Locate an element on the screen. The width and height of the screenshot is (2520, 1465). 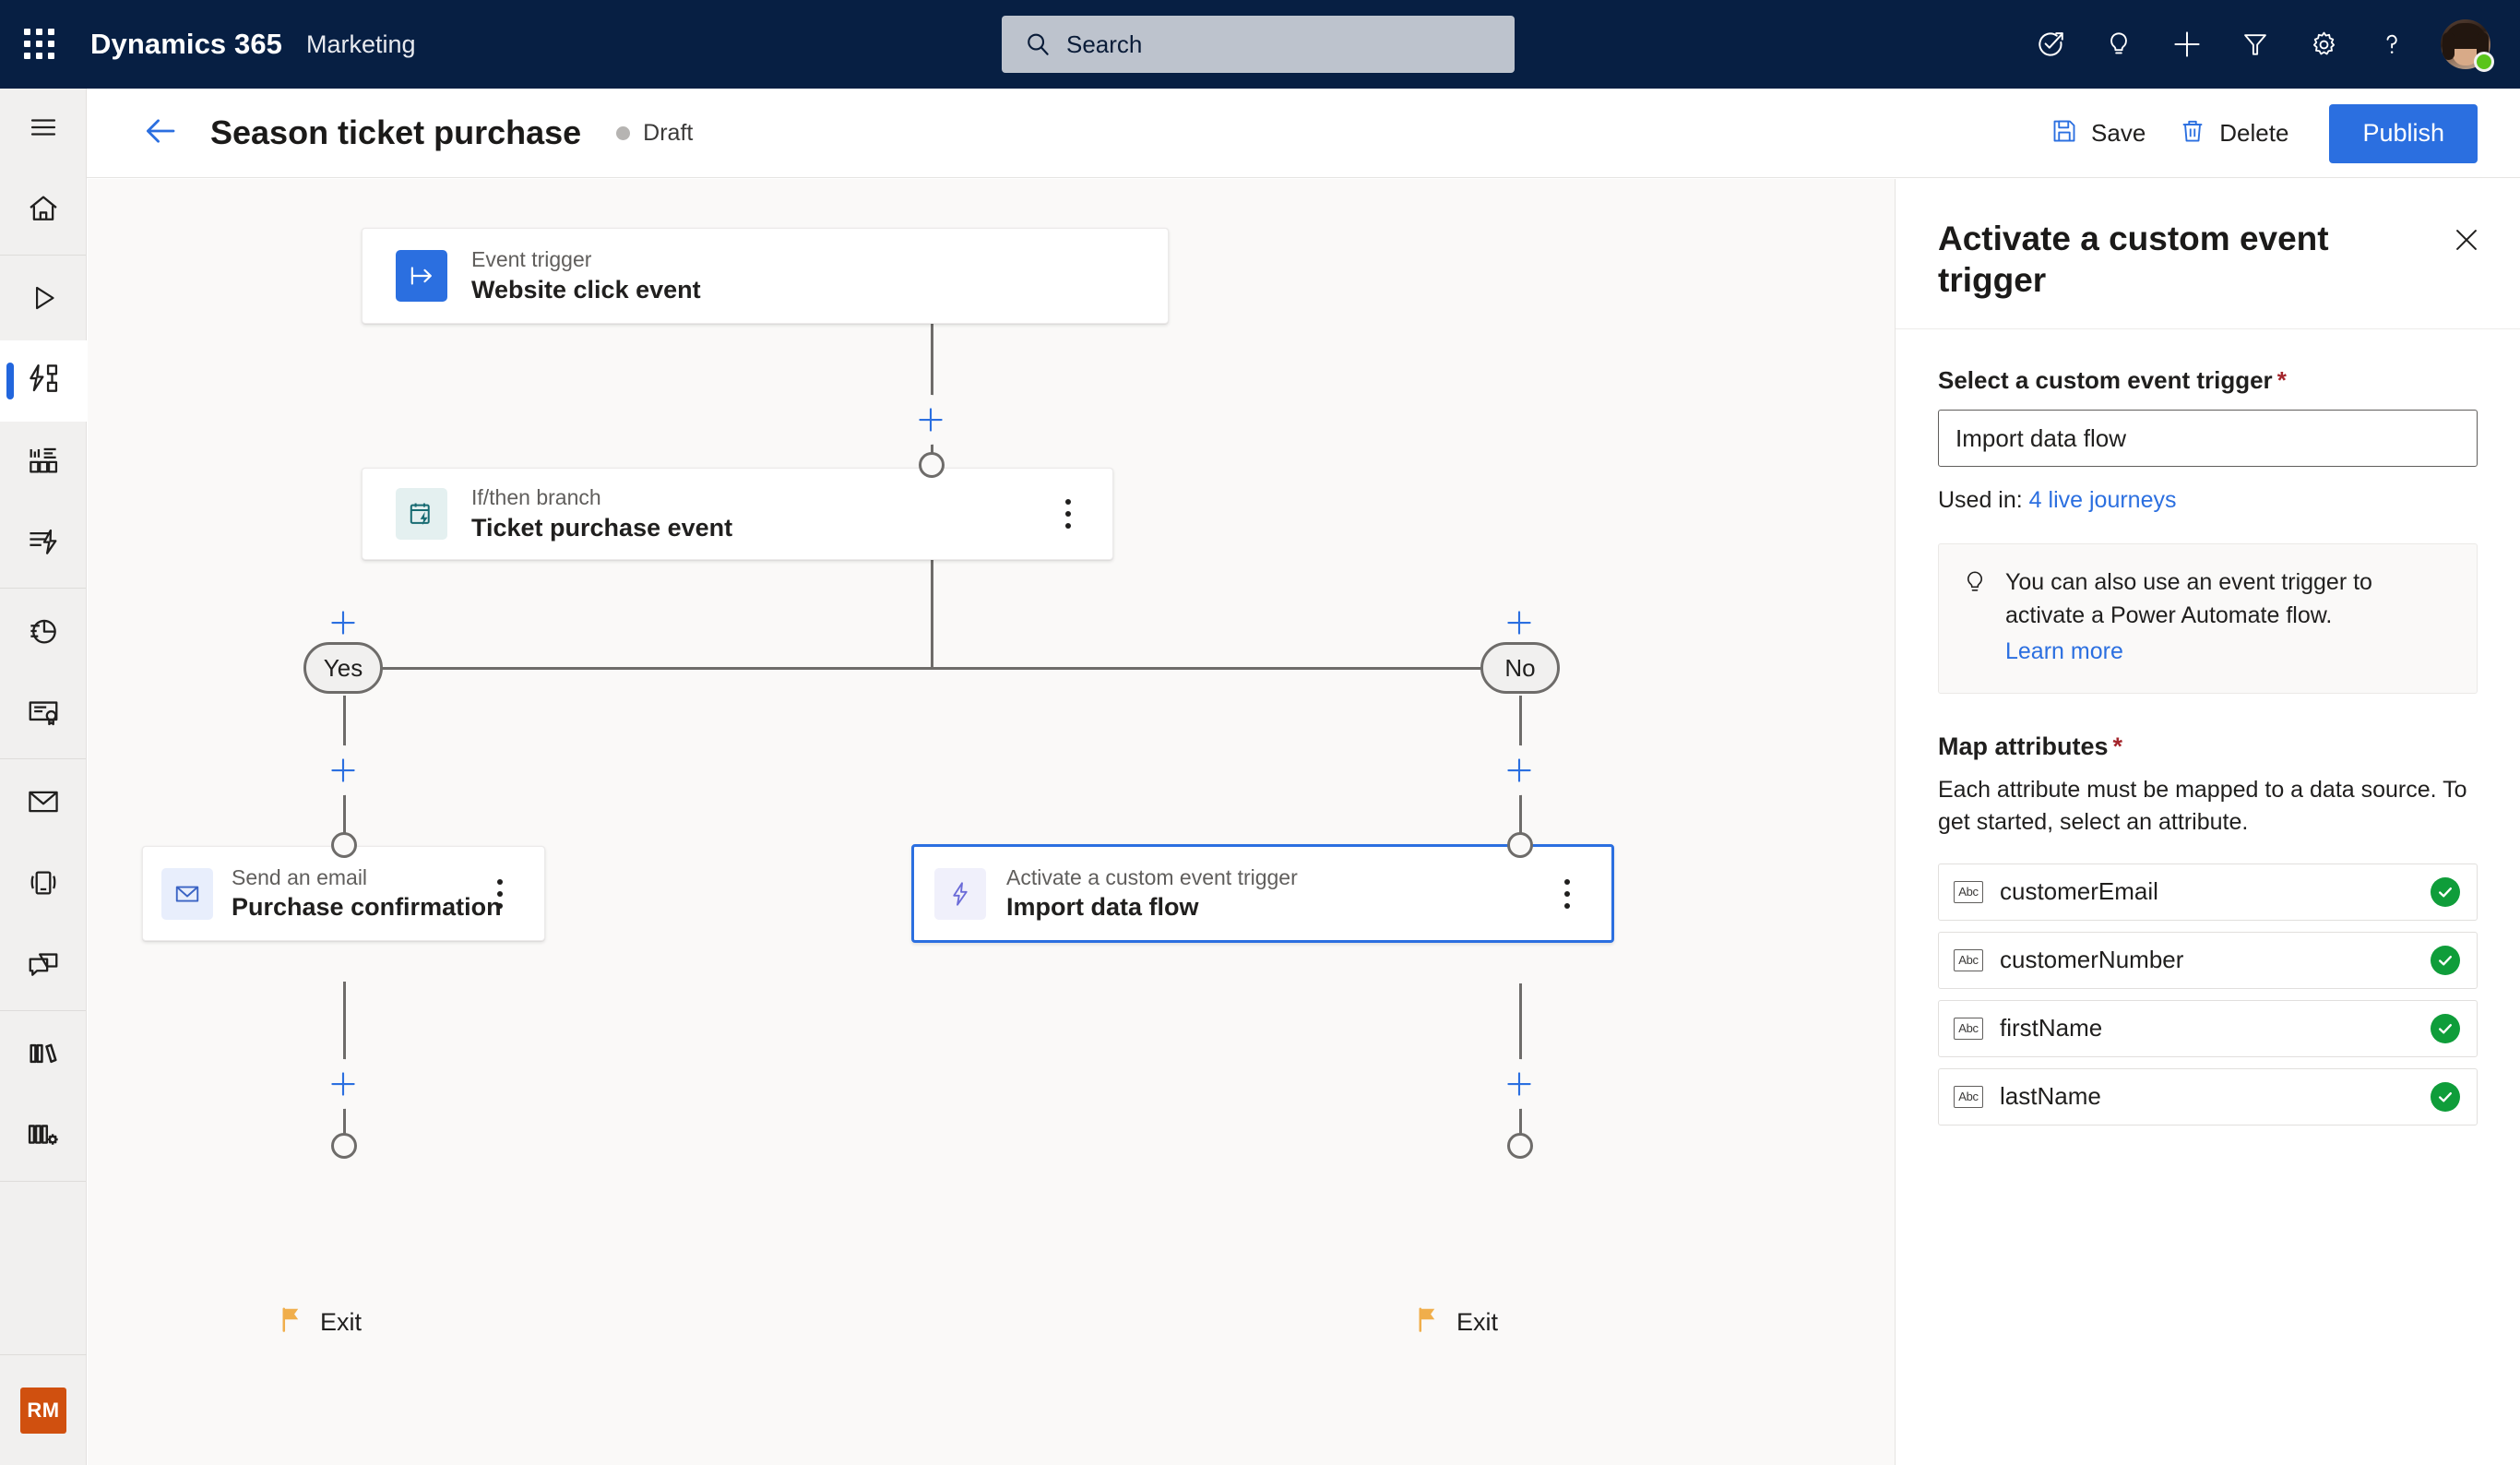
sidebar-item-push-notifications is located at coordinates (43, 965).